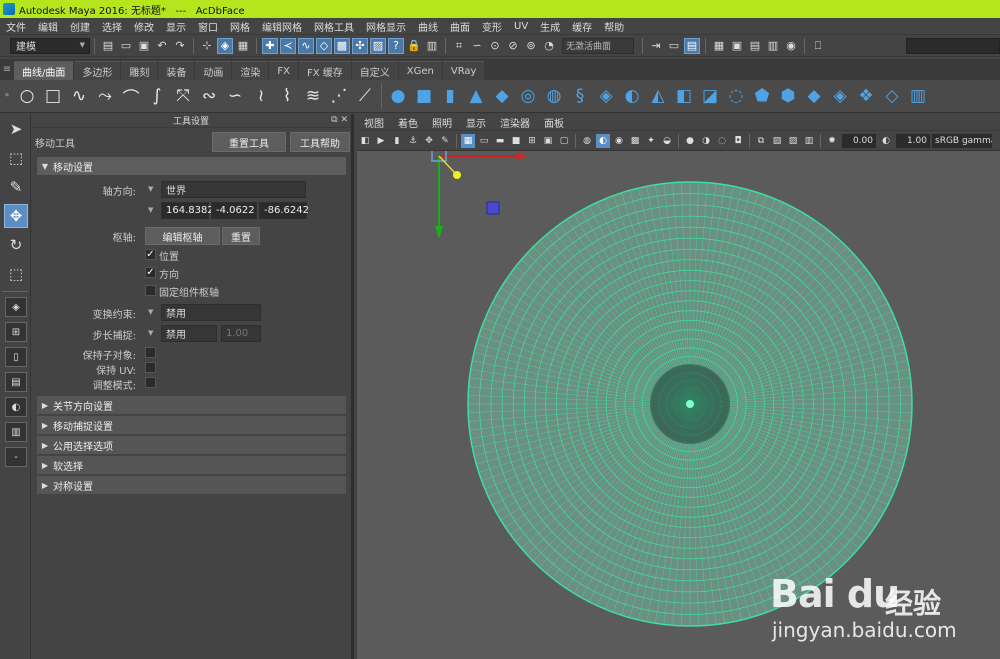 Image resolution: width=1000 pixels, height=659 pixels. I want to click on tab-xgen: XGen, so click(420, 70).